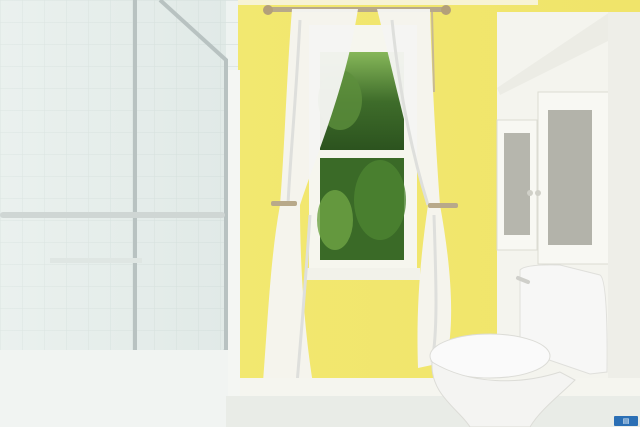 The height and width of the screenshot is (427, 640). Describe the element at coordinates (443, 205) in the screenshot. I see `tieback-right` at that location.